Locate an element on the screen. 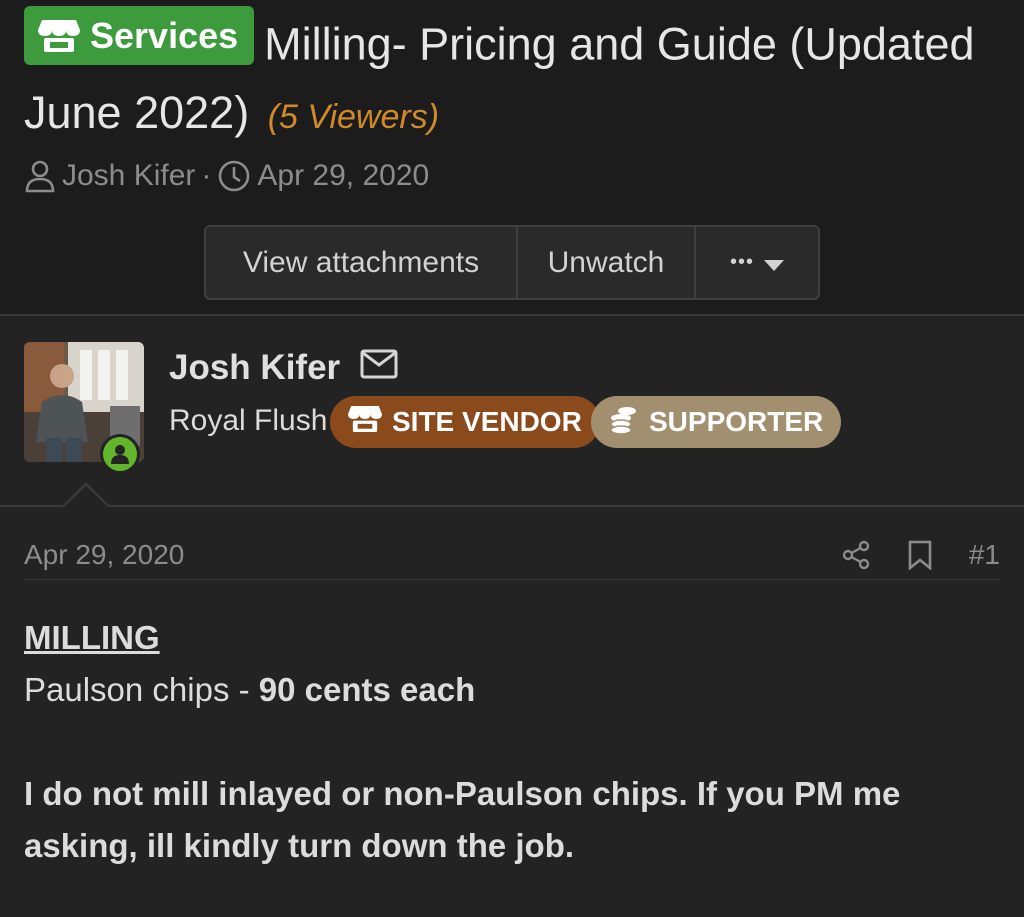 Image resolution: width=1024 pixels, height=917 pixels. thread-meta: Josh Kifer · Apr 29, 2020 is located at coordinates (226, 176).